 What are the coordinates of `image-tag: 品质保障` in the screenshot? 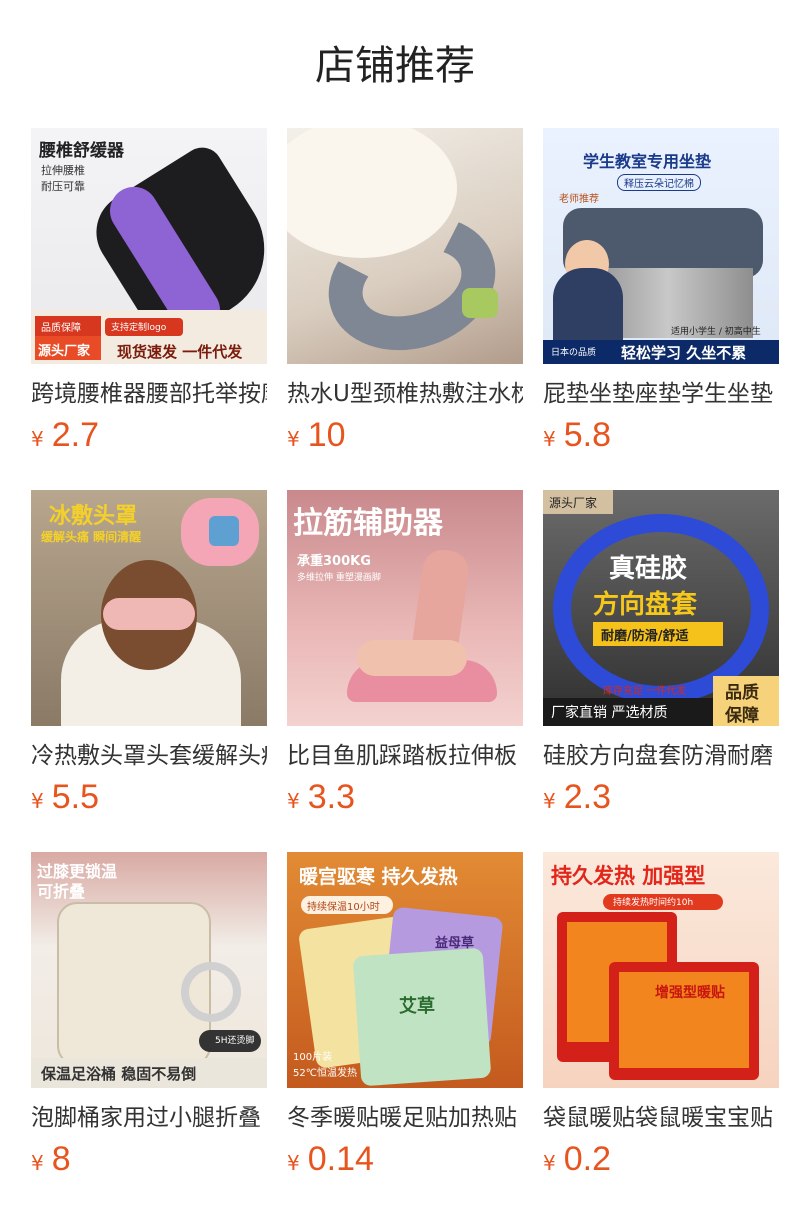 It's located at (61, 328).